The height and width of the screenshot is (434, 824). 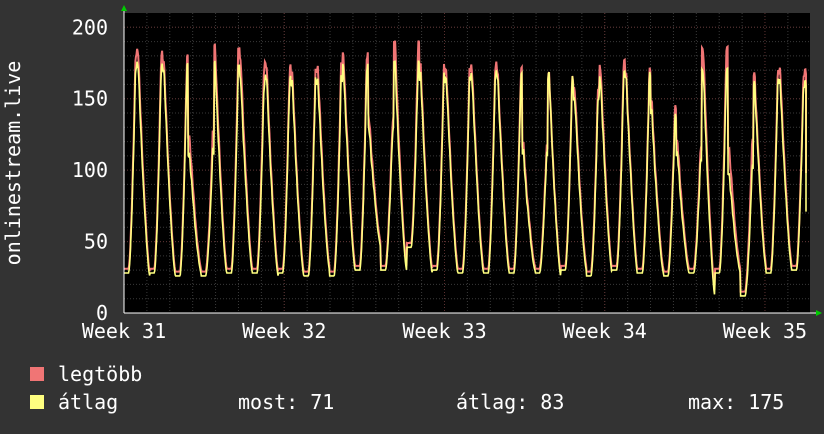 I want to click on stat-max: max: 175, so click(x=736, y=402).